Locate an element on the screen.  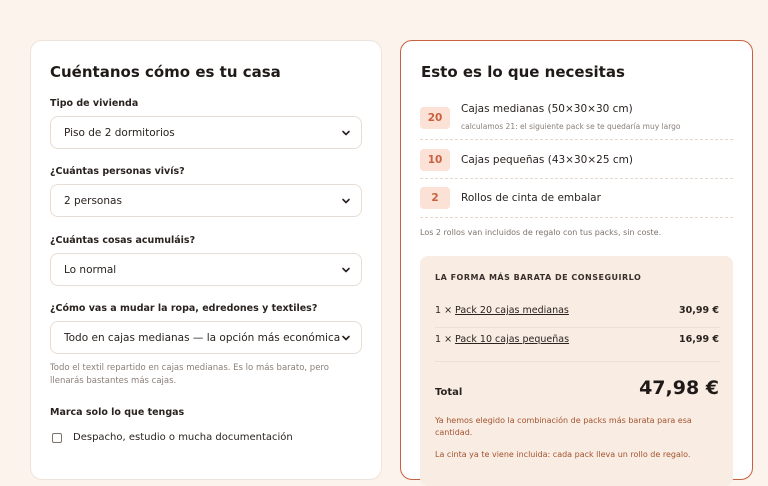
qty-badge: 2 is located at coordinates (435, 198).